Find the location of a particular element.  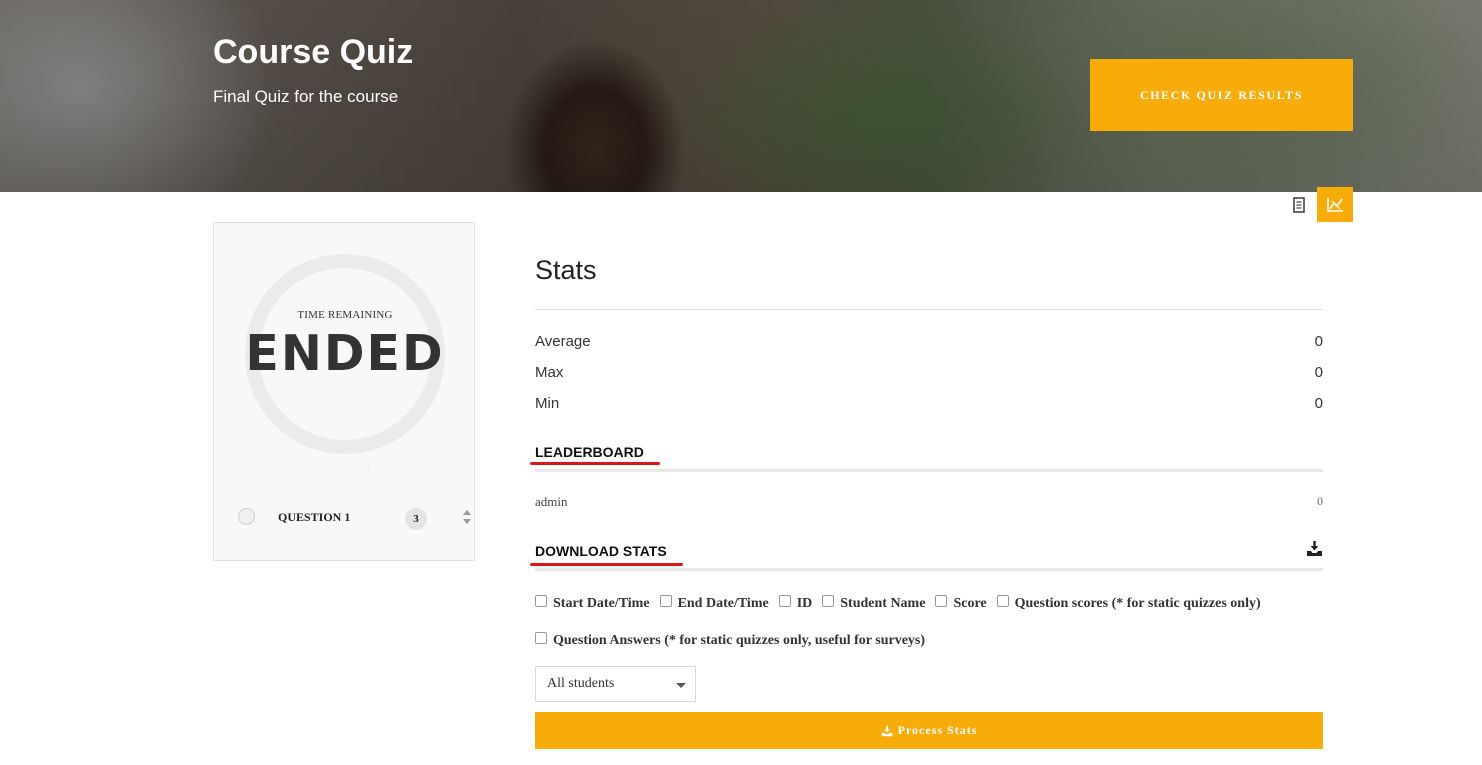

stat-label: Max is located at coordinates (549, 372).